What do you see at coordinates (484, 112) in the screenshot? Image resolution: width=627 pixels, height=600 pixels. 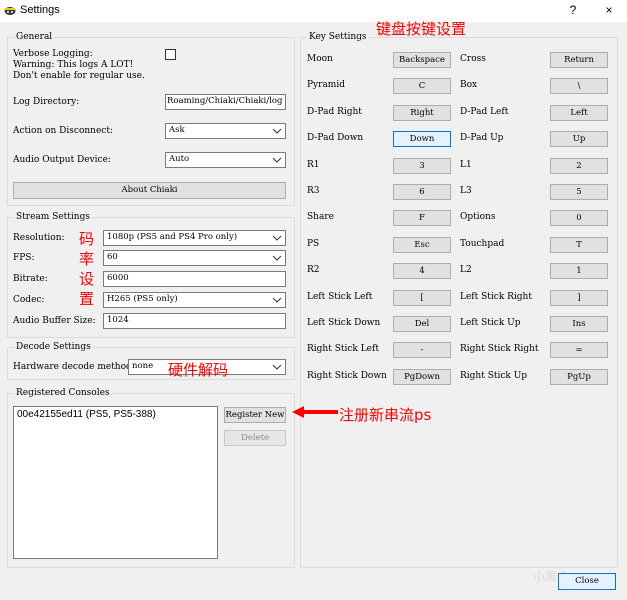 I see `key-label: D-Pad Left` at bounding box center [484, 112].